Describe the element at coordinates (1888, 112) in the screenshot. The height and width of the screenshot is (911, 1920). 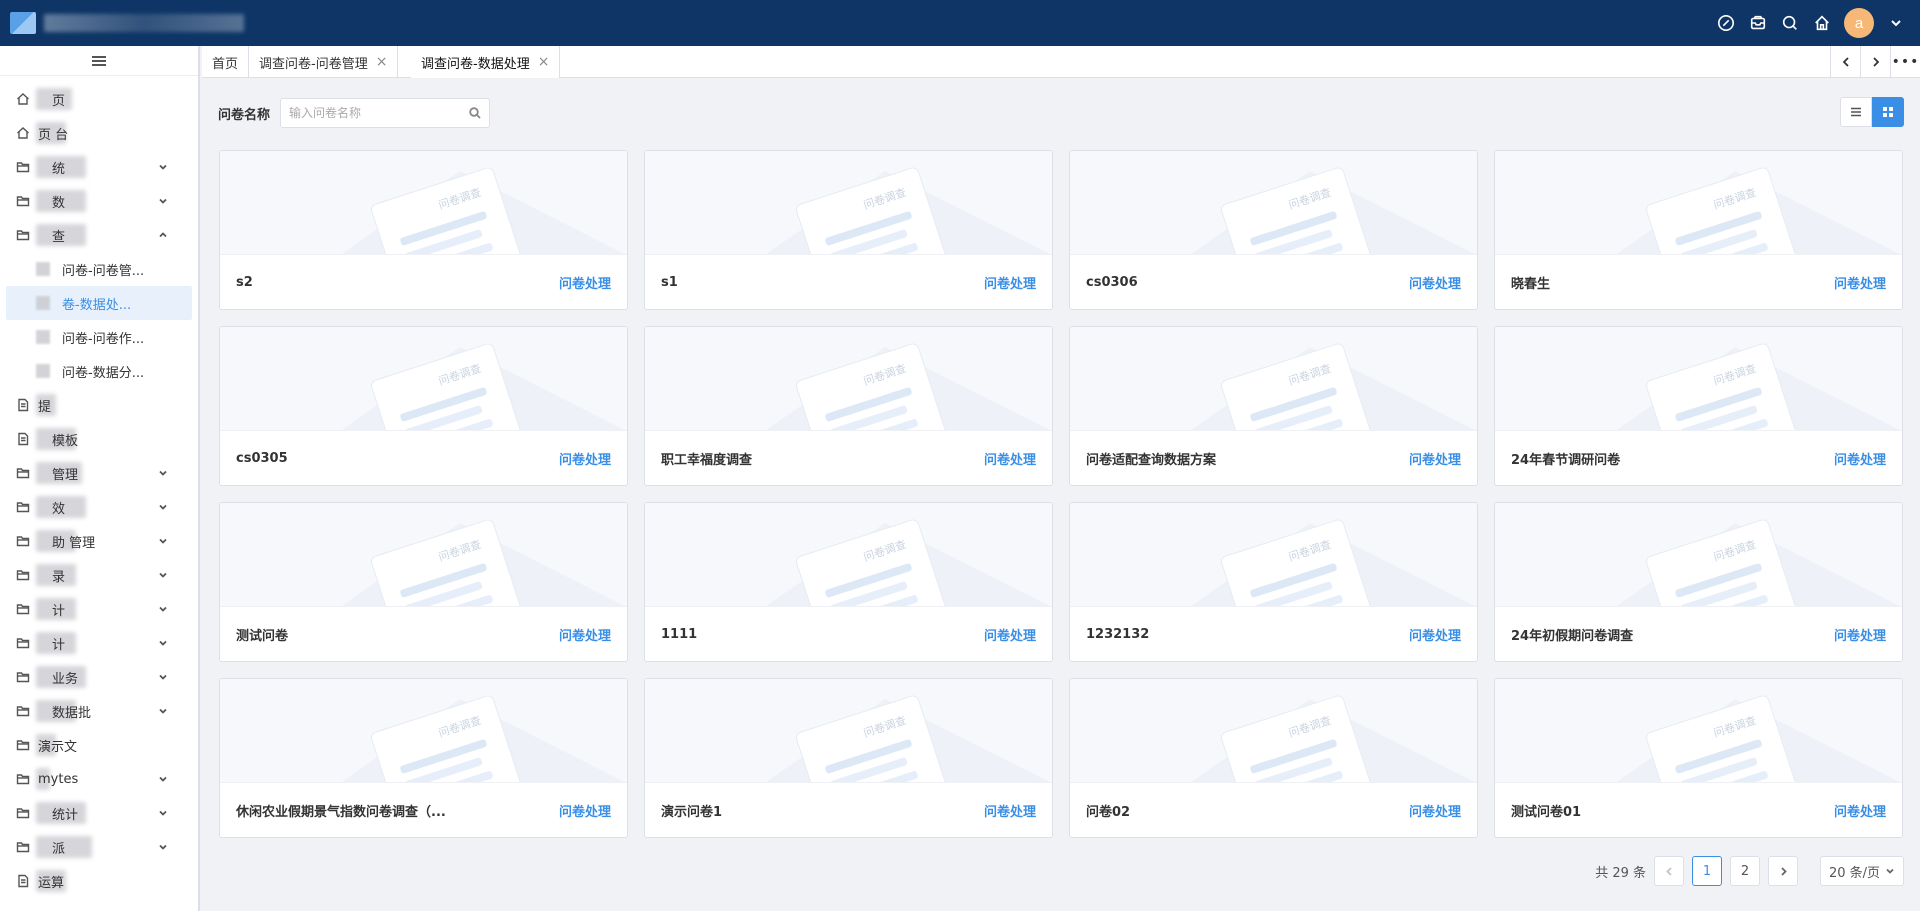
I see `grid-view-button` at that location.